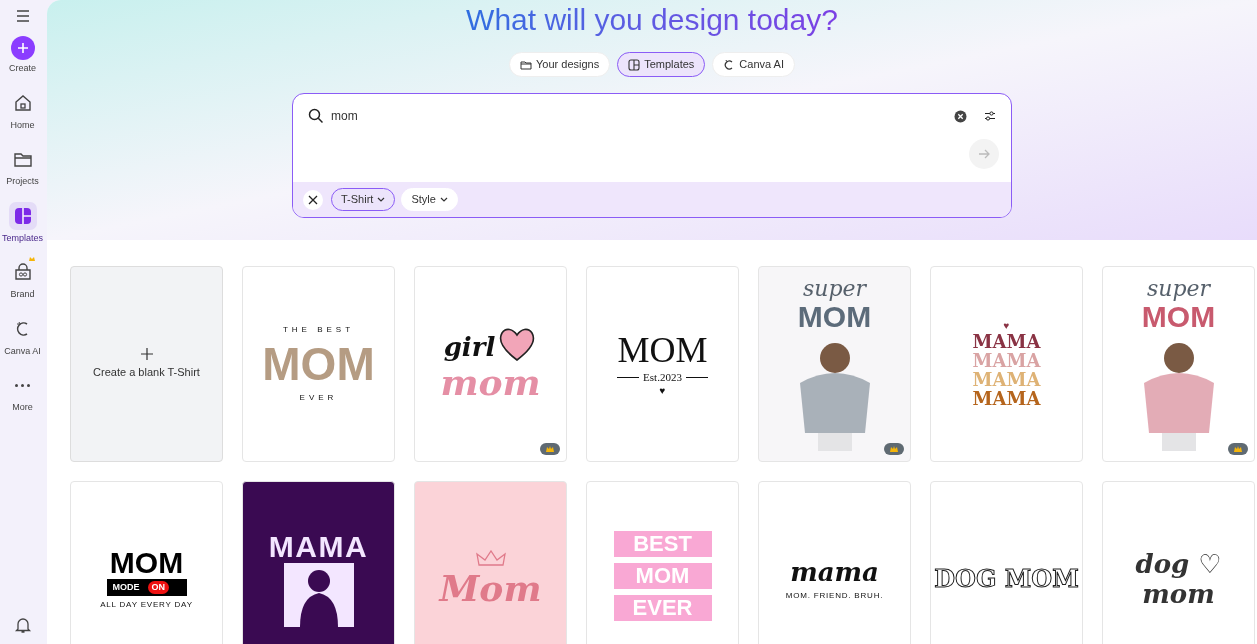 The height and width of the screenshot is (644, 1257). Describe the element at coordinates (1006, 579) in the screenshot. I see `design-text: DOG MOM` at that location.